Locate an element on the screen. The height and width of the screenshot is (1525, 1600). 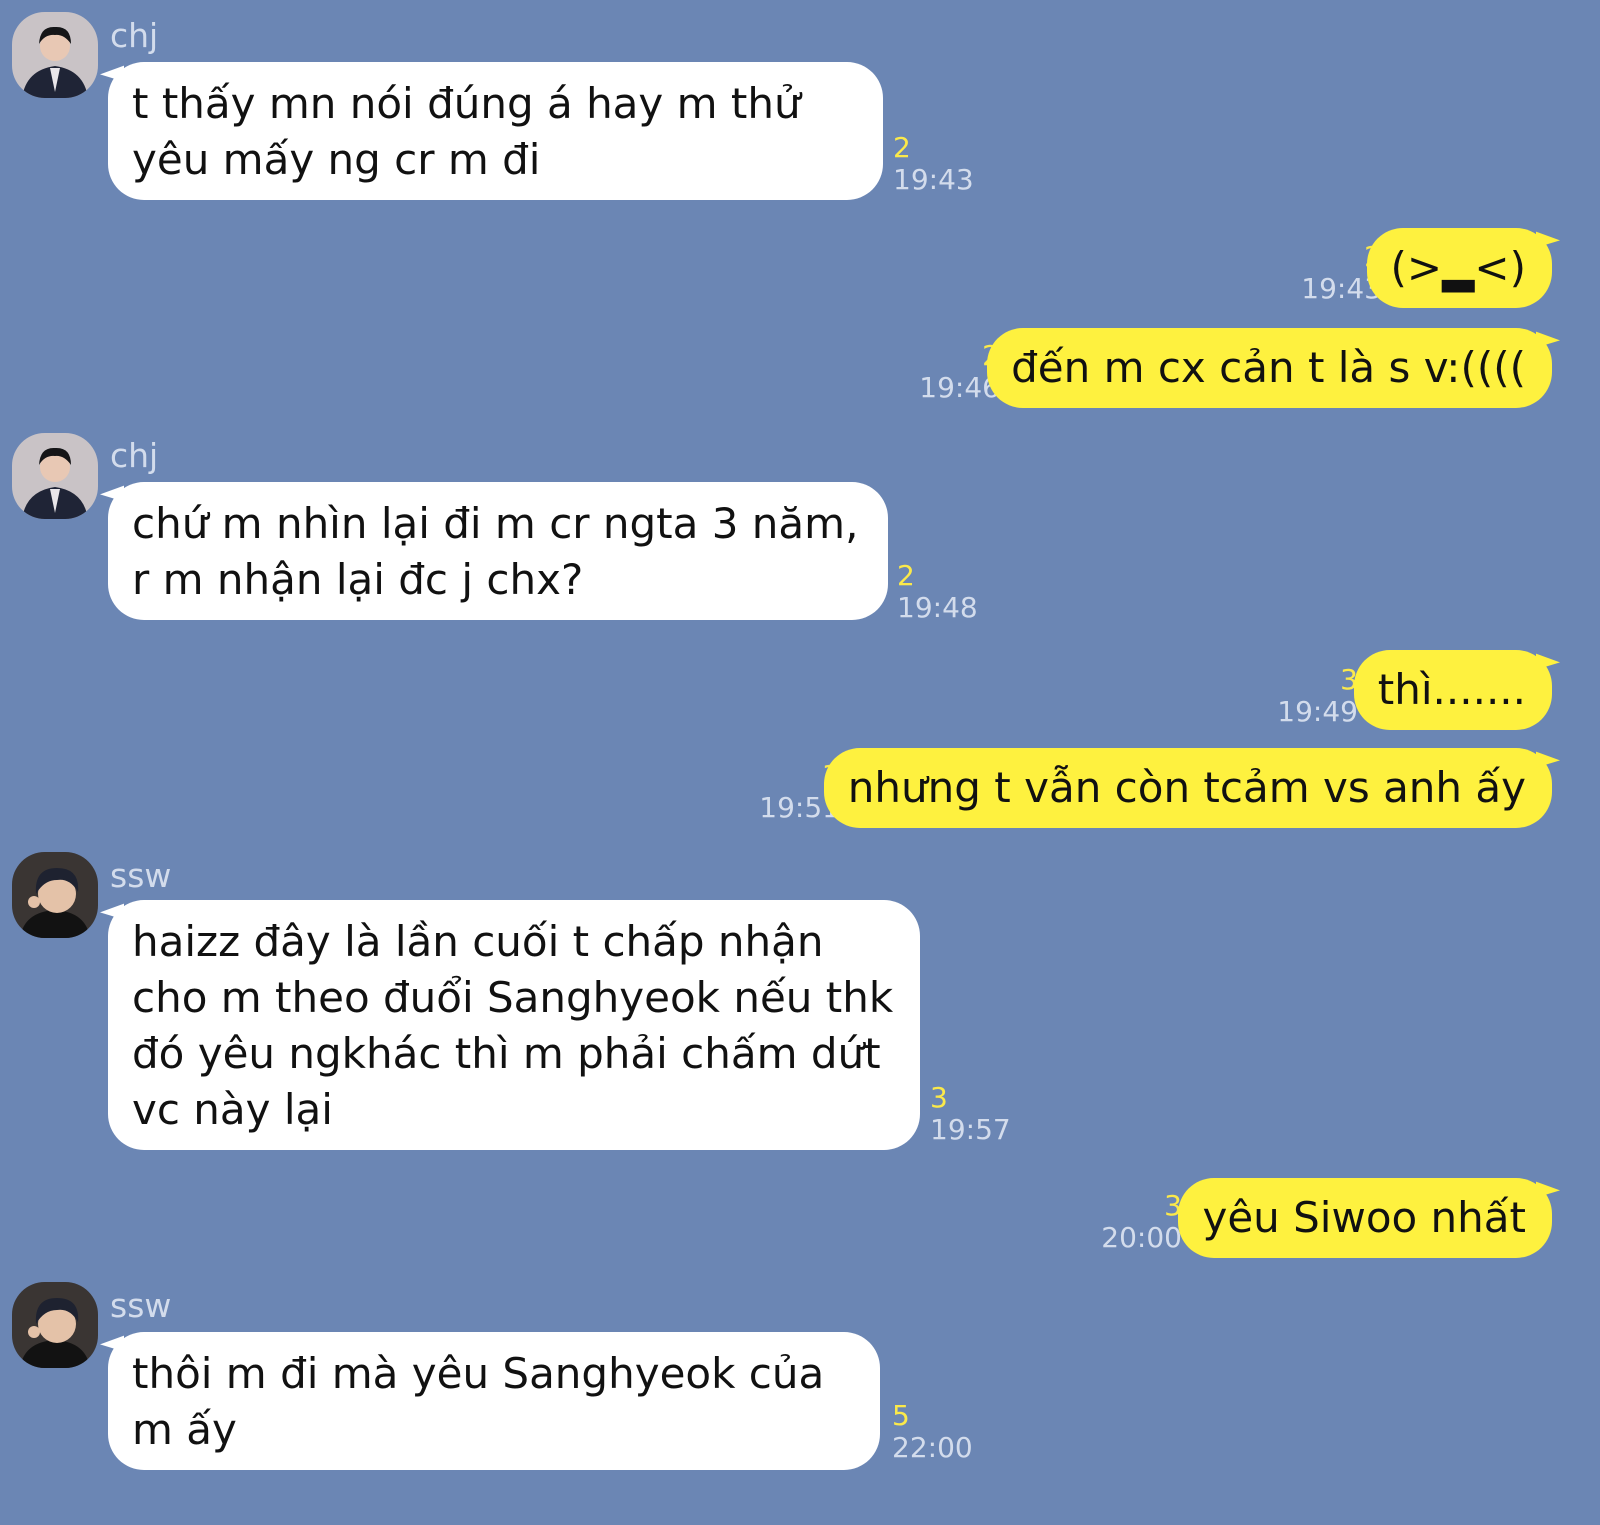
timestamp: 19:57 is located at coordinates (970, 1129).